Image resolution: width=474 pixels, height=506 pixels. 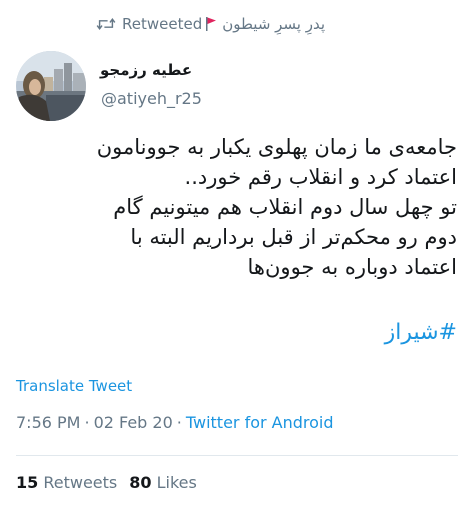 I want to click on tweet-time: 7:56 PM, so click(x=48, y=422).